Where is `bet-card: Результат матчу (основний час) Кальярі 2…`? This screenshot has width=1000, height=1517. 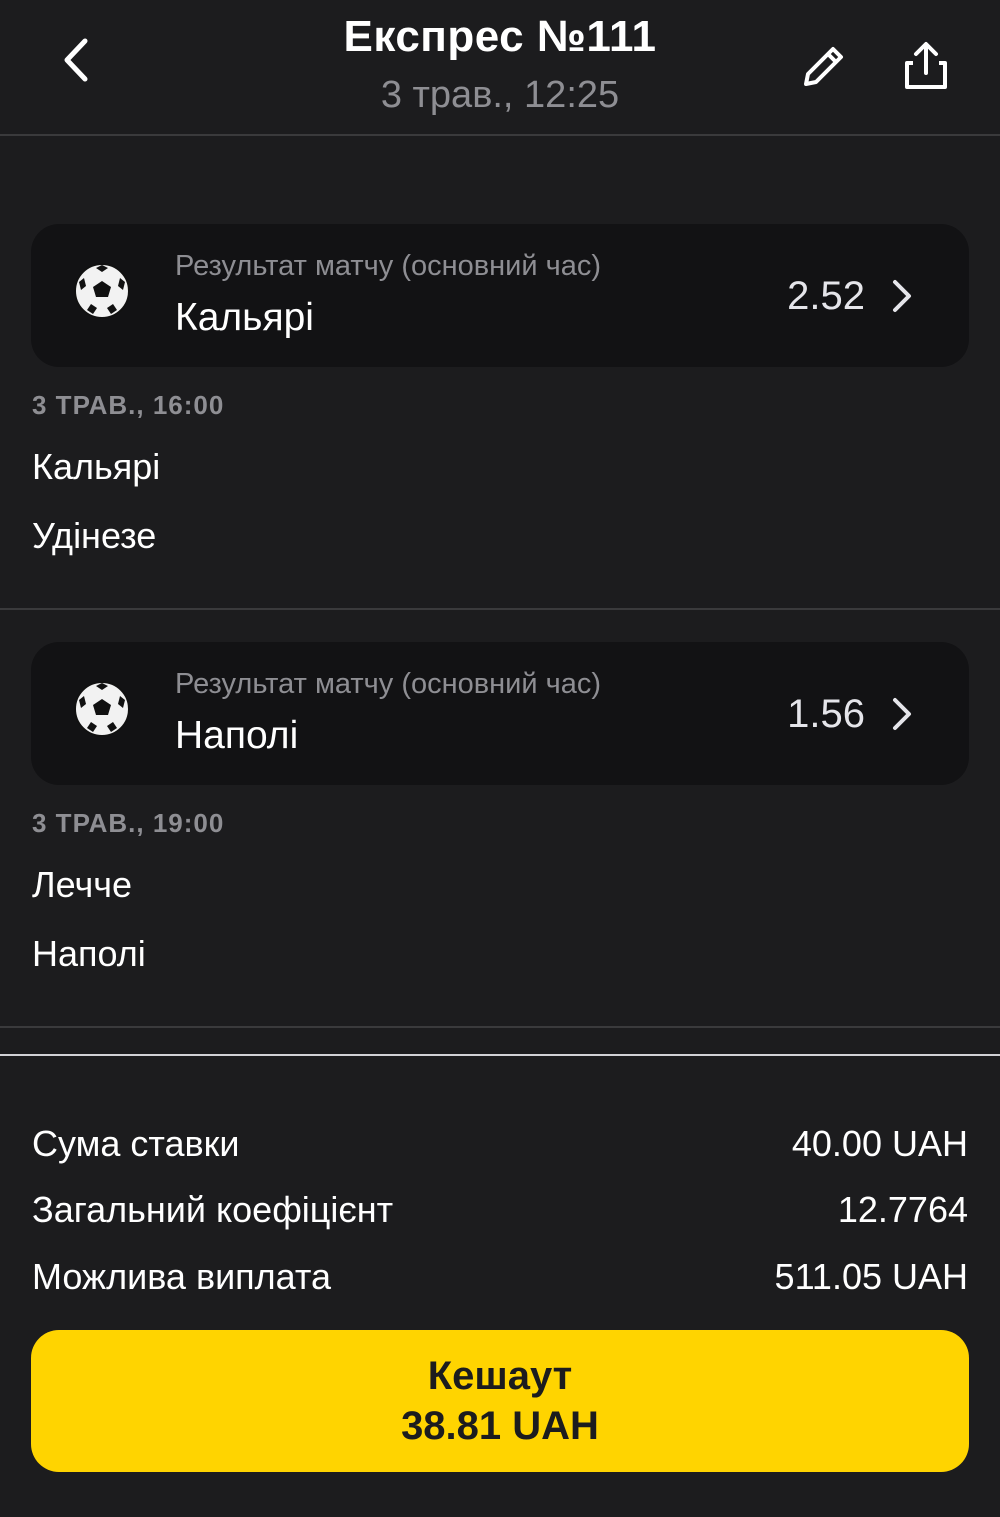
bet-card: Результат матчу (основний час) Кальярі 2… is located at coordinates (500, 295).